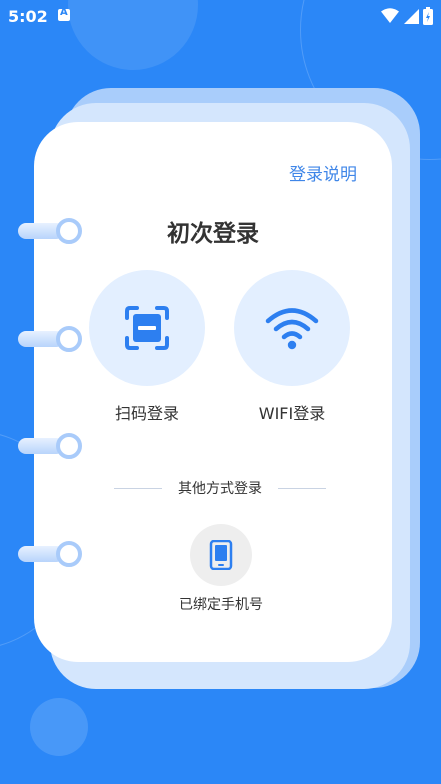 The image size is (441, 784). I want to click on phone-option-circle, so click(221, 555).